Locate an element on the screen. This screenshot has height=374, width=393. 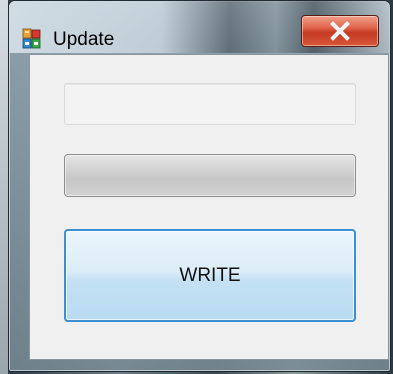
close-icon is located at coordinates (340, 31).